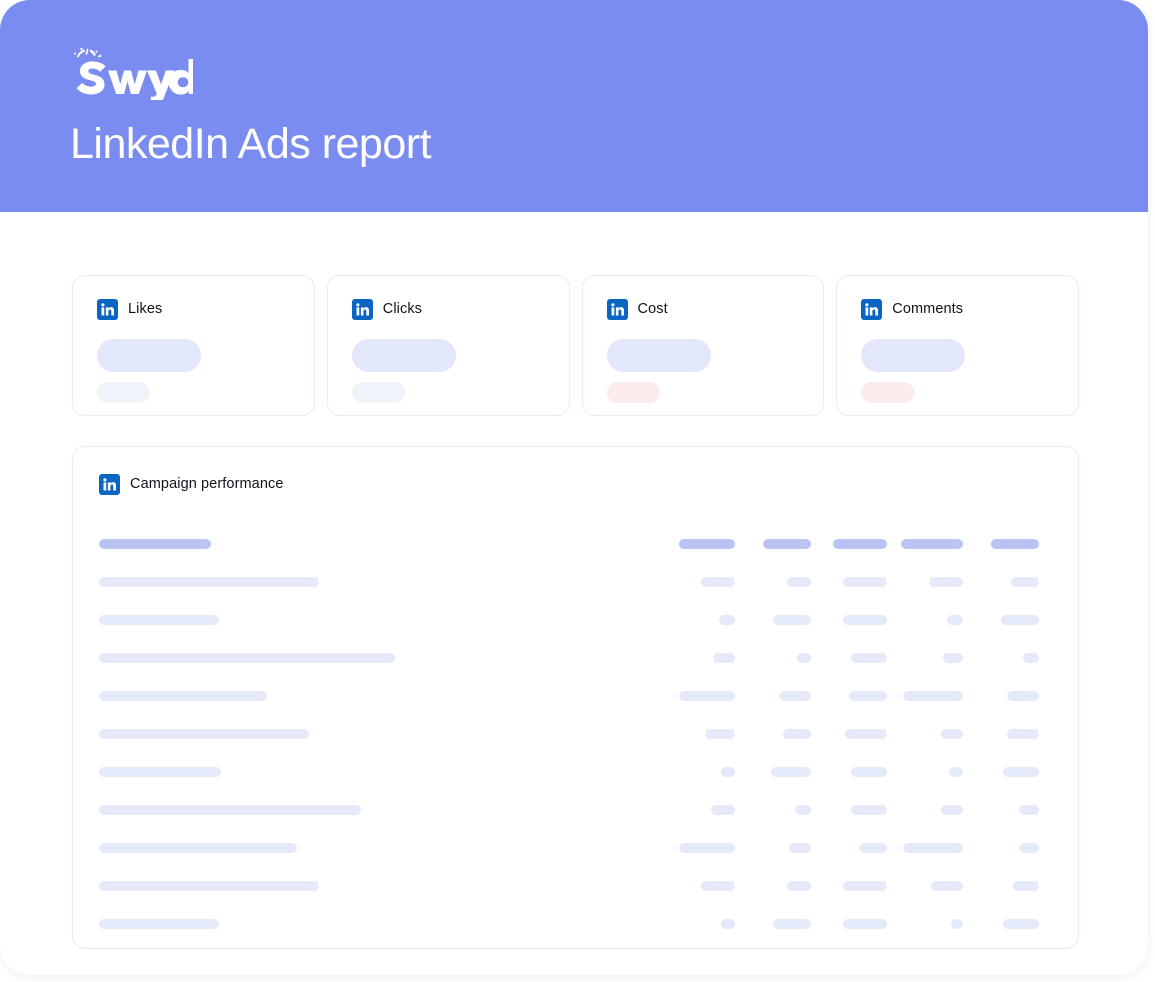 The width and height of the screenshot is (1155, 982). Describe the element at coordinates (928, 308) in the screenshot. I see `kpi-card-label: Comments` at that location.